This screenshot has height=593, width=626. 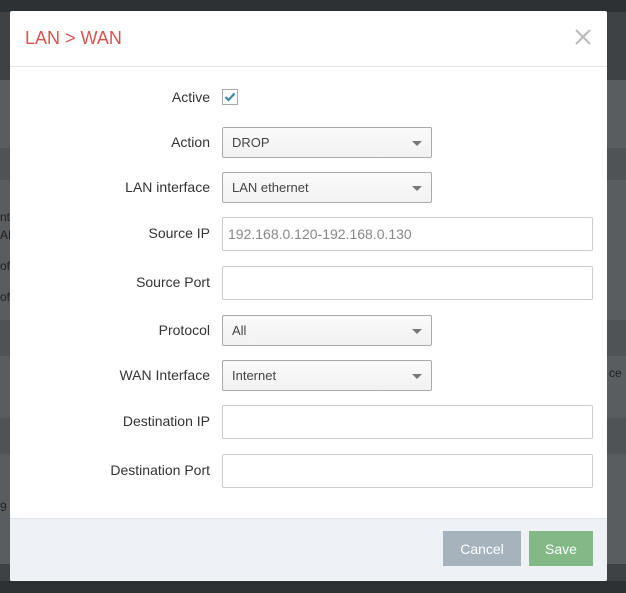 What do you see at coordinates (407, 234) in the screenshot?
I see `source-ip-input` at bounding box center [407, 234].